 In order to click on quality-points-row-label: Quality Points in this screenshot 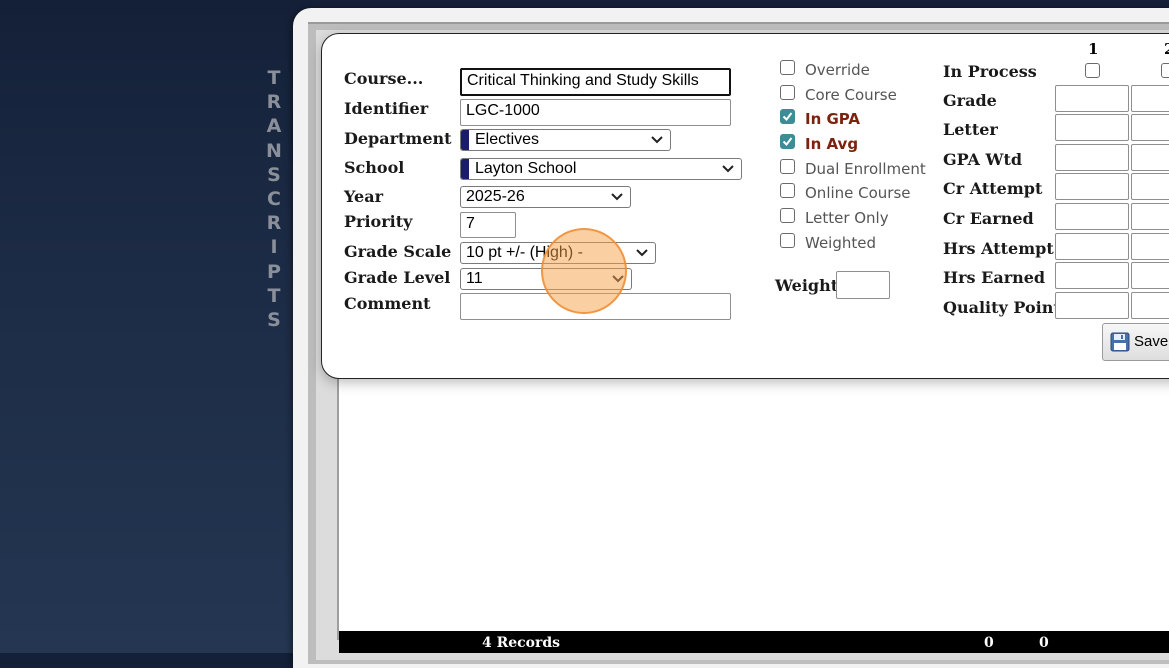, I will do `click(1006, 307)`.